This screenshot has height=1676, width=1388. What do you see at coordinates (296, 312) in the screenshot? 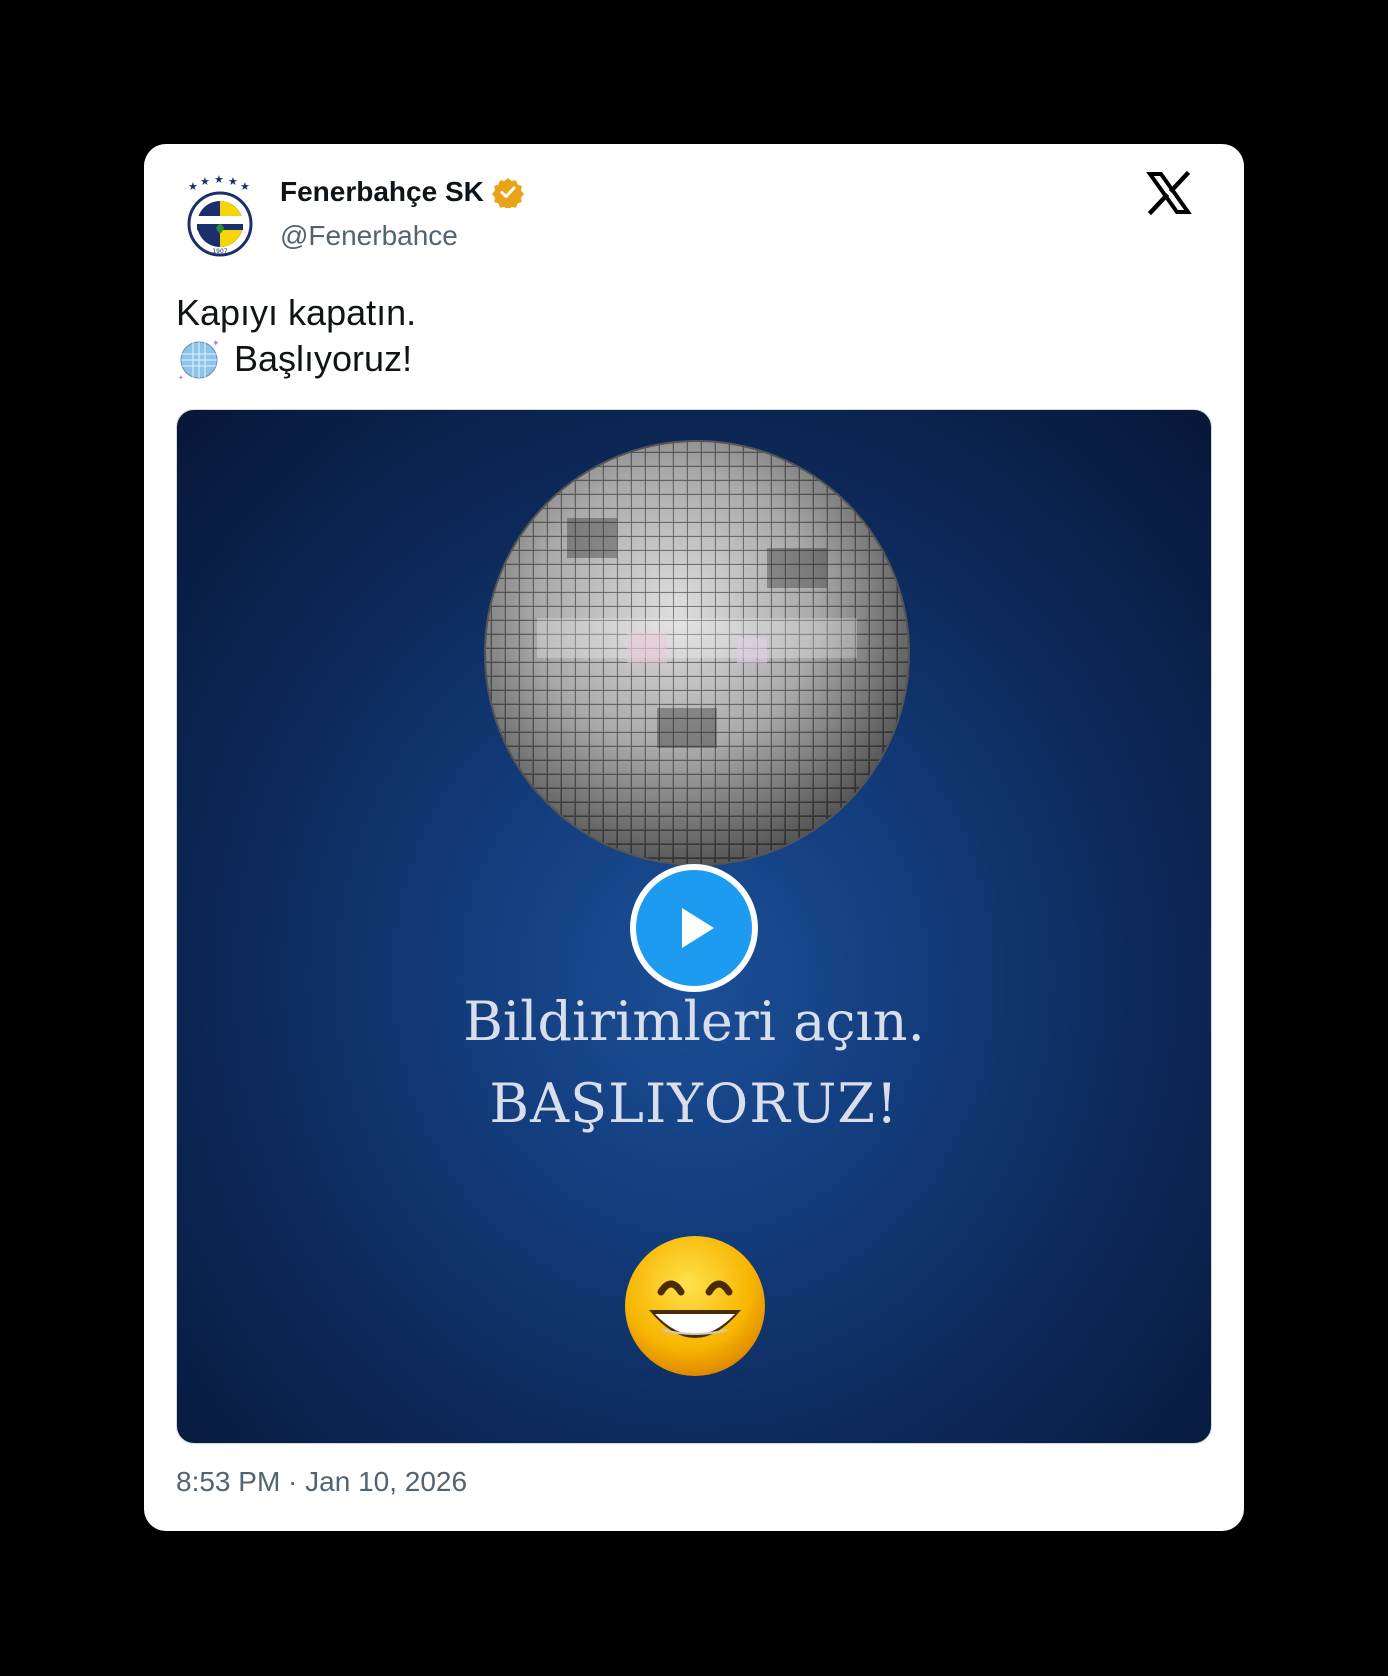
I see `tweet-line-1: Kapıyı kapatın.` at bounding box center [296, 312].